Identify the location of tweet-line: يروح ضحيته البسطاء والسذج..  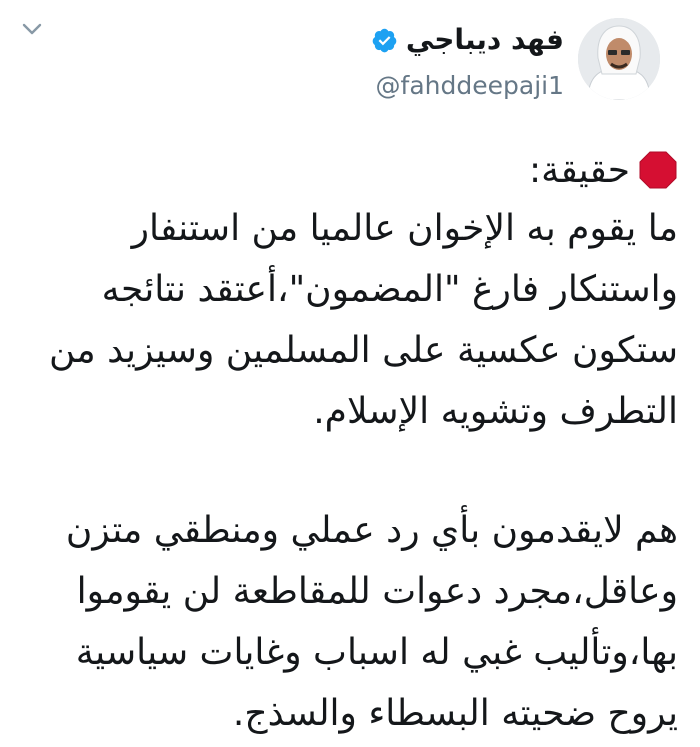
(455, 713).